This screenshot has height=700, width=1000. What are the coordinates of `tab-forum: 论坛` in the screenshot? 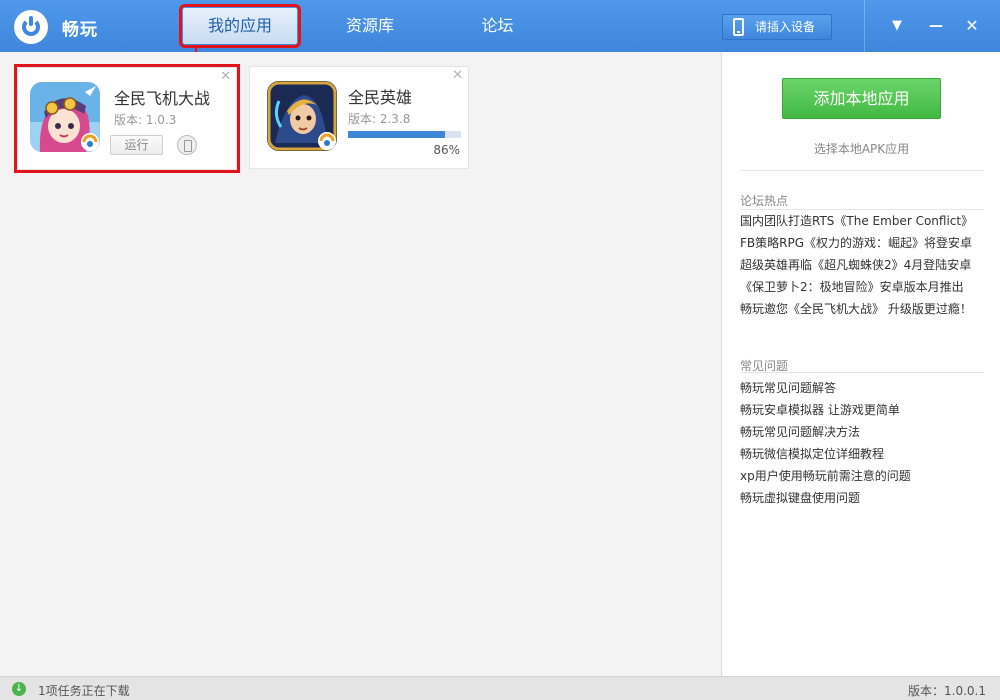 It's located at (497, 26).